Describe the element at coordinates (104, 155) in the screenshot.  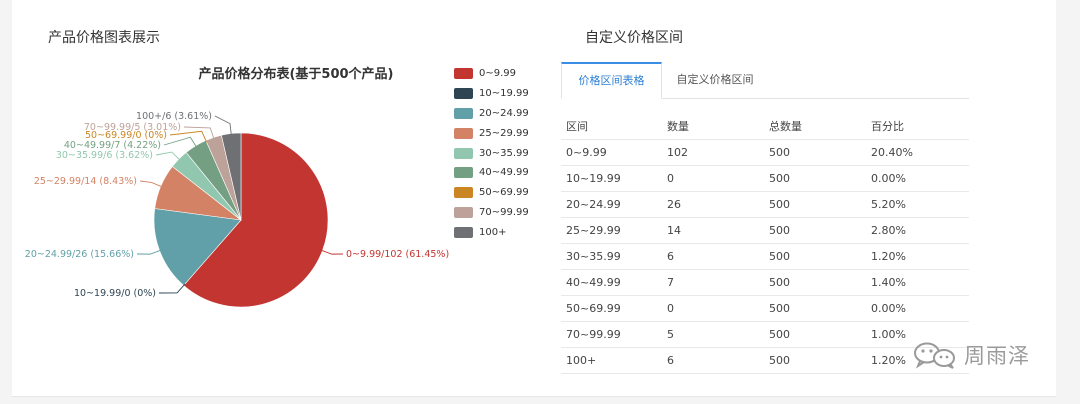
I see `slice-label: 30~35.99/6 (3.62%)` at that location.